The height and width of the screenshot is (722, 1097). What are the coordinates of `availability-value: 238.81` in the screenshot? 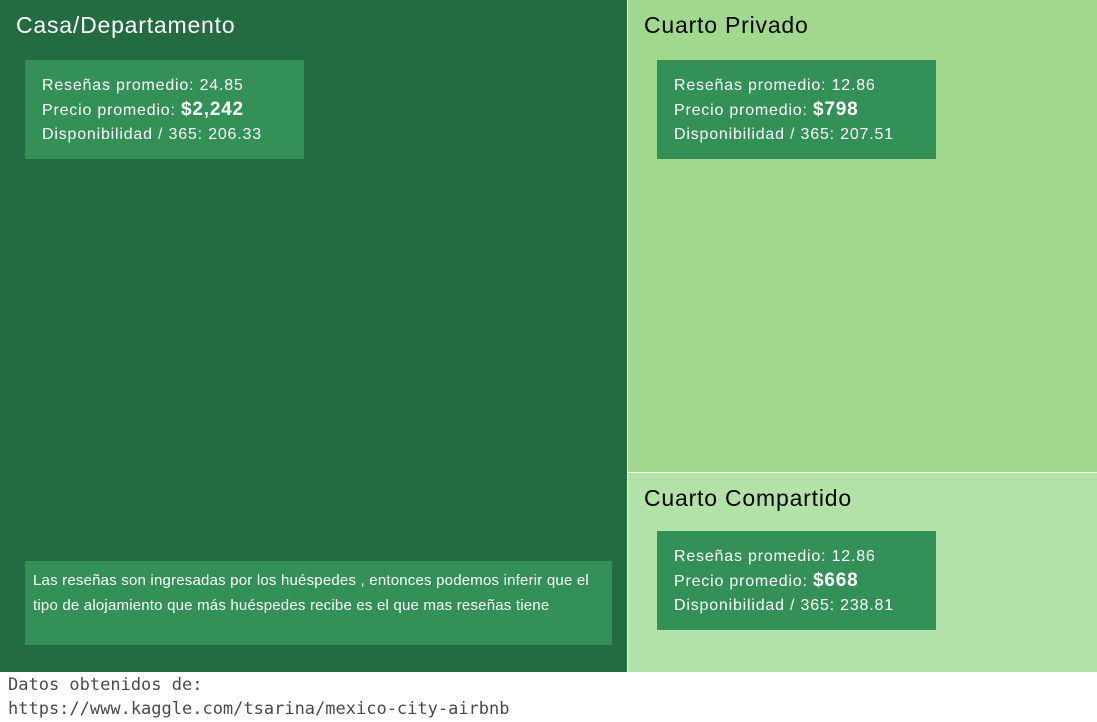 It's located at (867, 605).